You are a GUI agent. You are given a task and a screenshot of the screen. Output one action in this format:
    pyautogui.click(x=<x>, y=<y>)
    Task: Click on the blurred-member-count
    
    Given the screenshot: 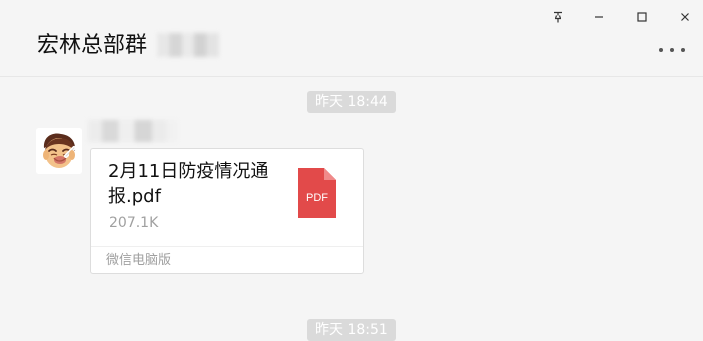 What is the action you would take?
    pyautogui.click(x=188, y=45)
    